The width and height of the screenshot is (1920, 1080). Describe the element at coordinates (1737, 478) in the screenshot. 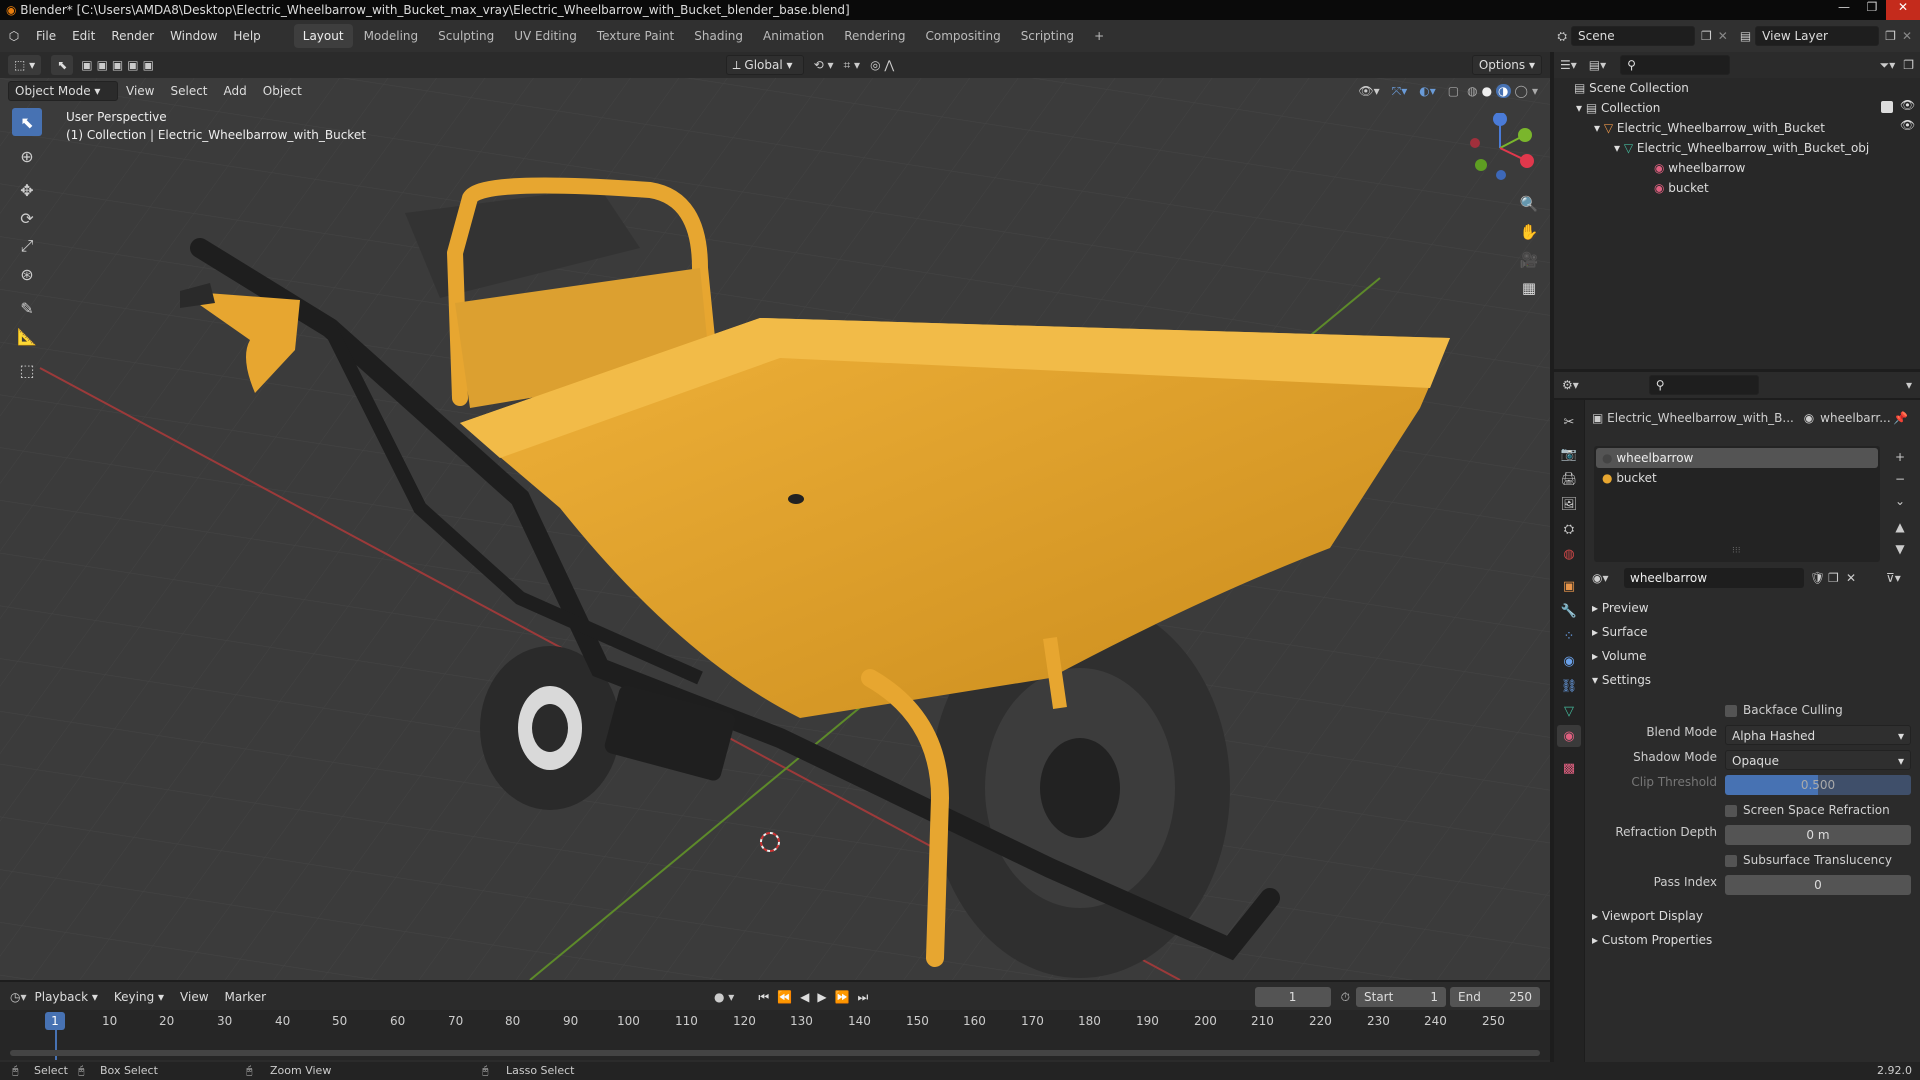

I see `material-slot-row: ● bucket` at that location.